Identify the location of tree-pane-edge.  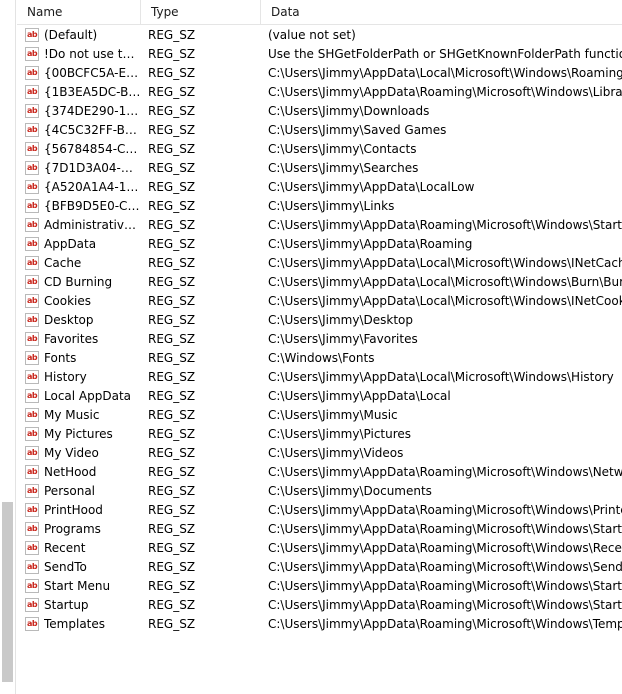
(8, 347).